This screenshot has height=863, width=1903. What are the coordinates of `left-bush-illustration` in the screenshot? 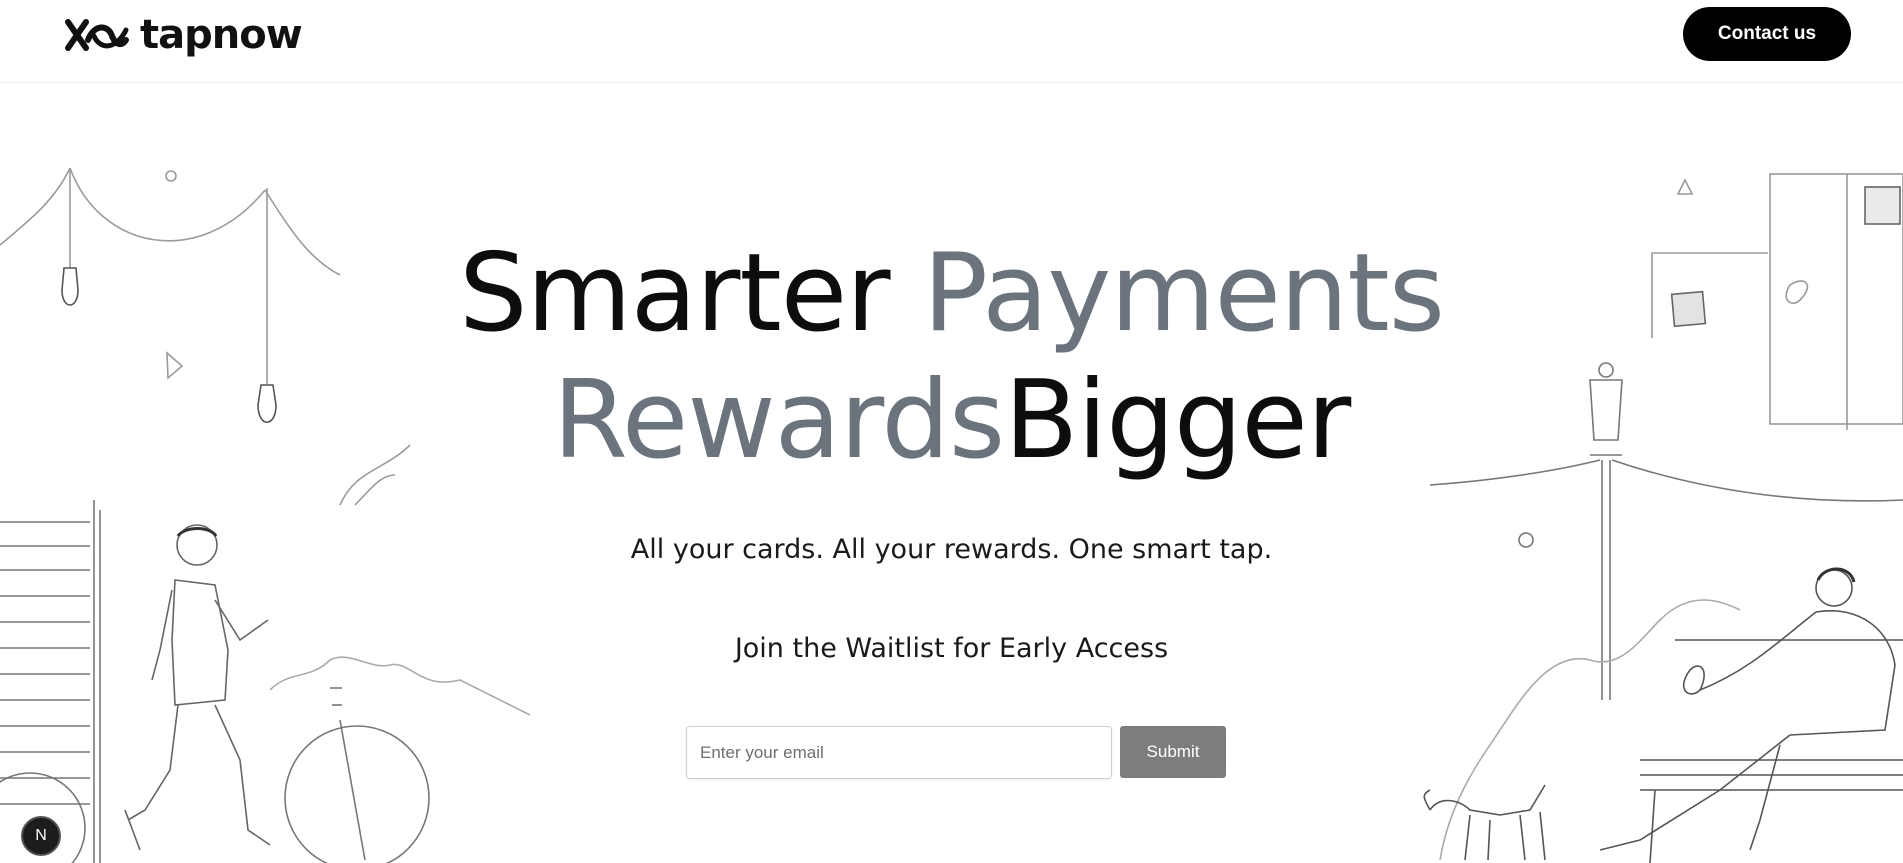 It's located at (400, 686).